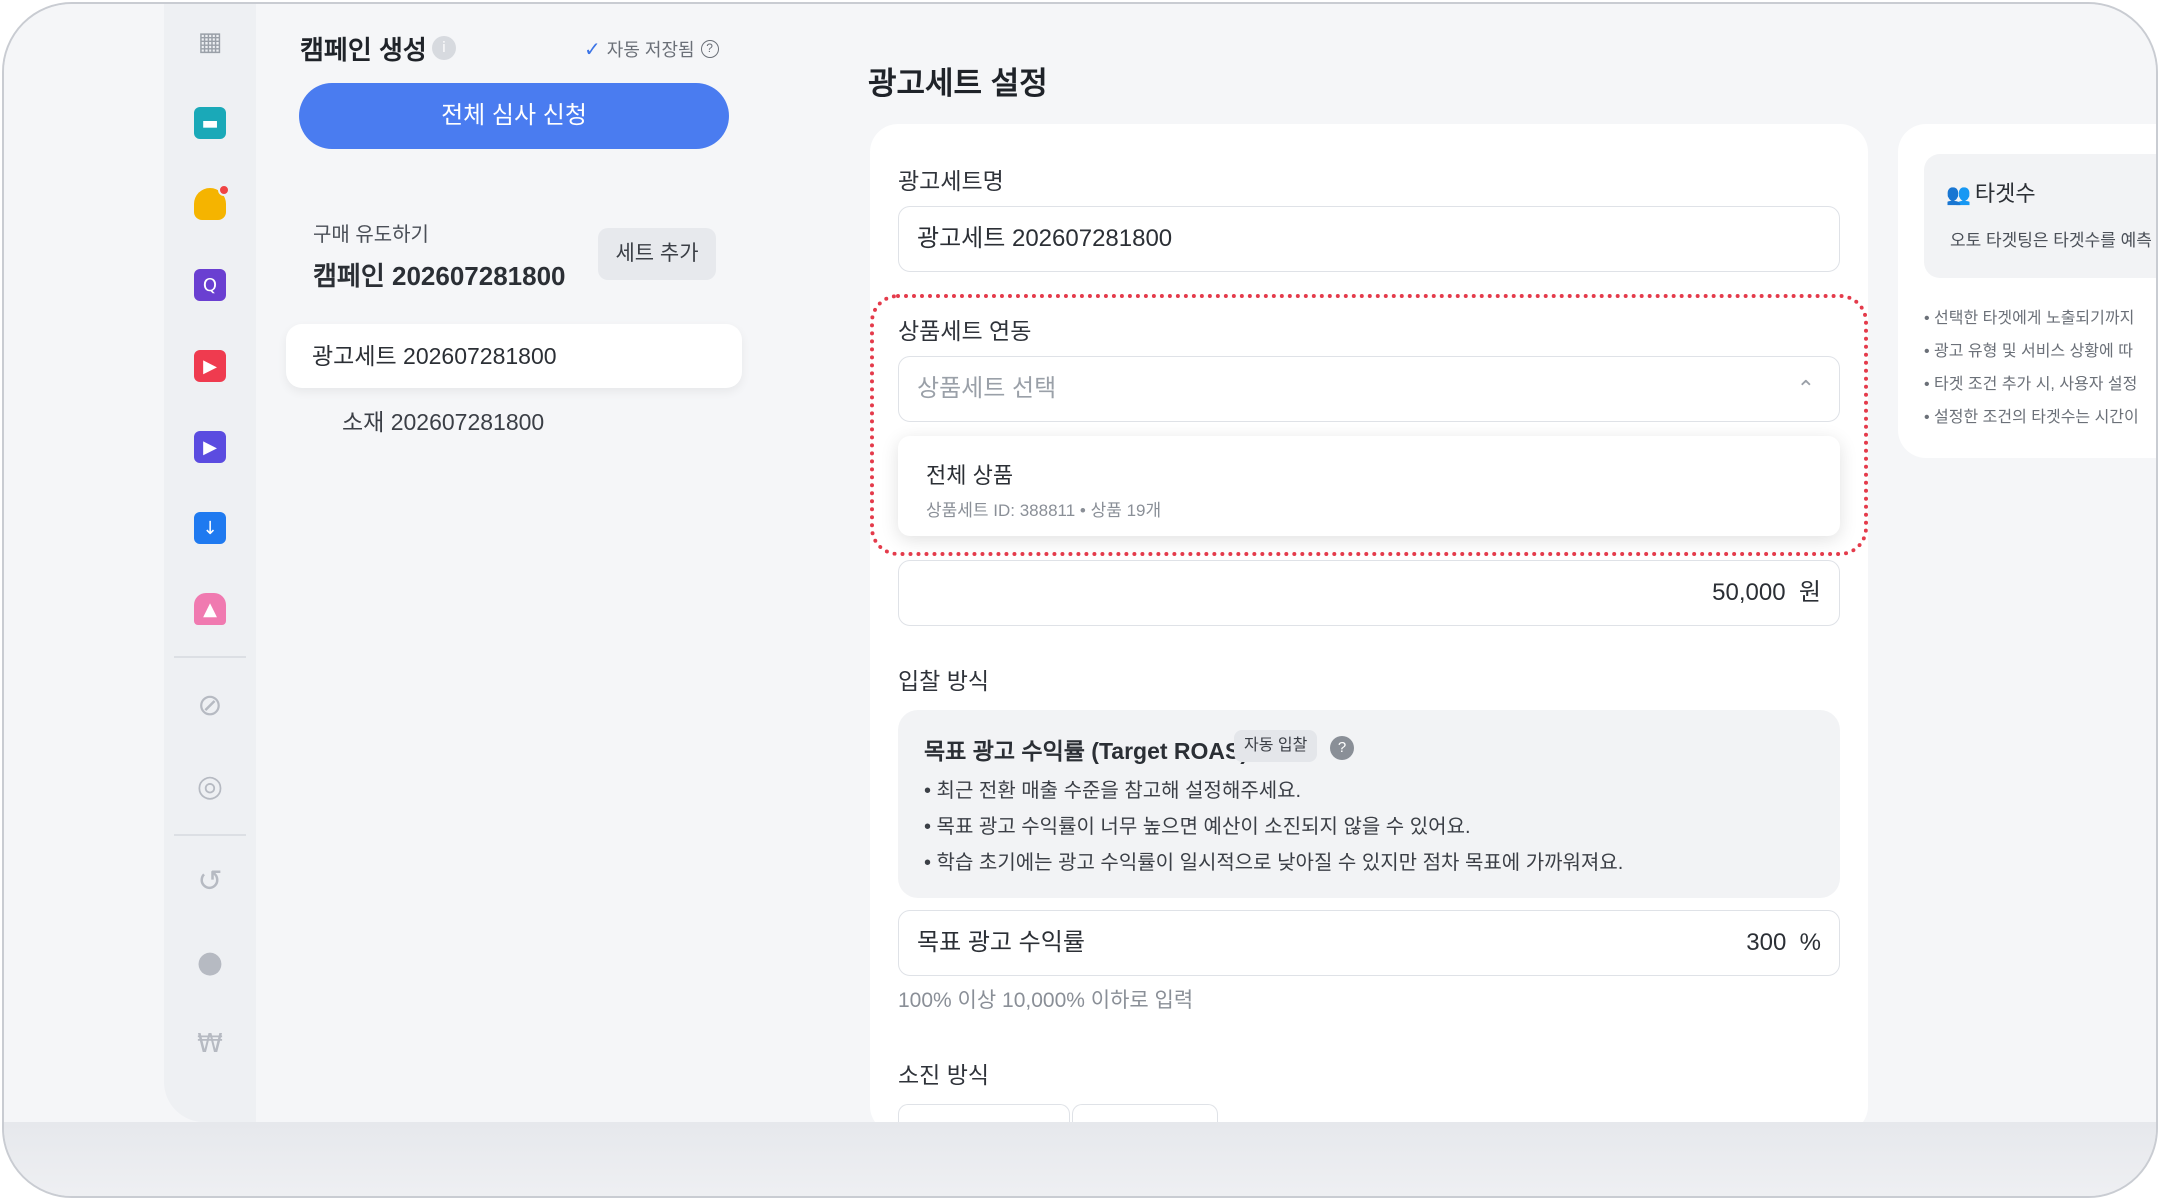 Image resolution: width=2160 pixels, height=1200 pixels. I want to click on image-icon: ▬, so click(210, 123).